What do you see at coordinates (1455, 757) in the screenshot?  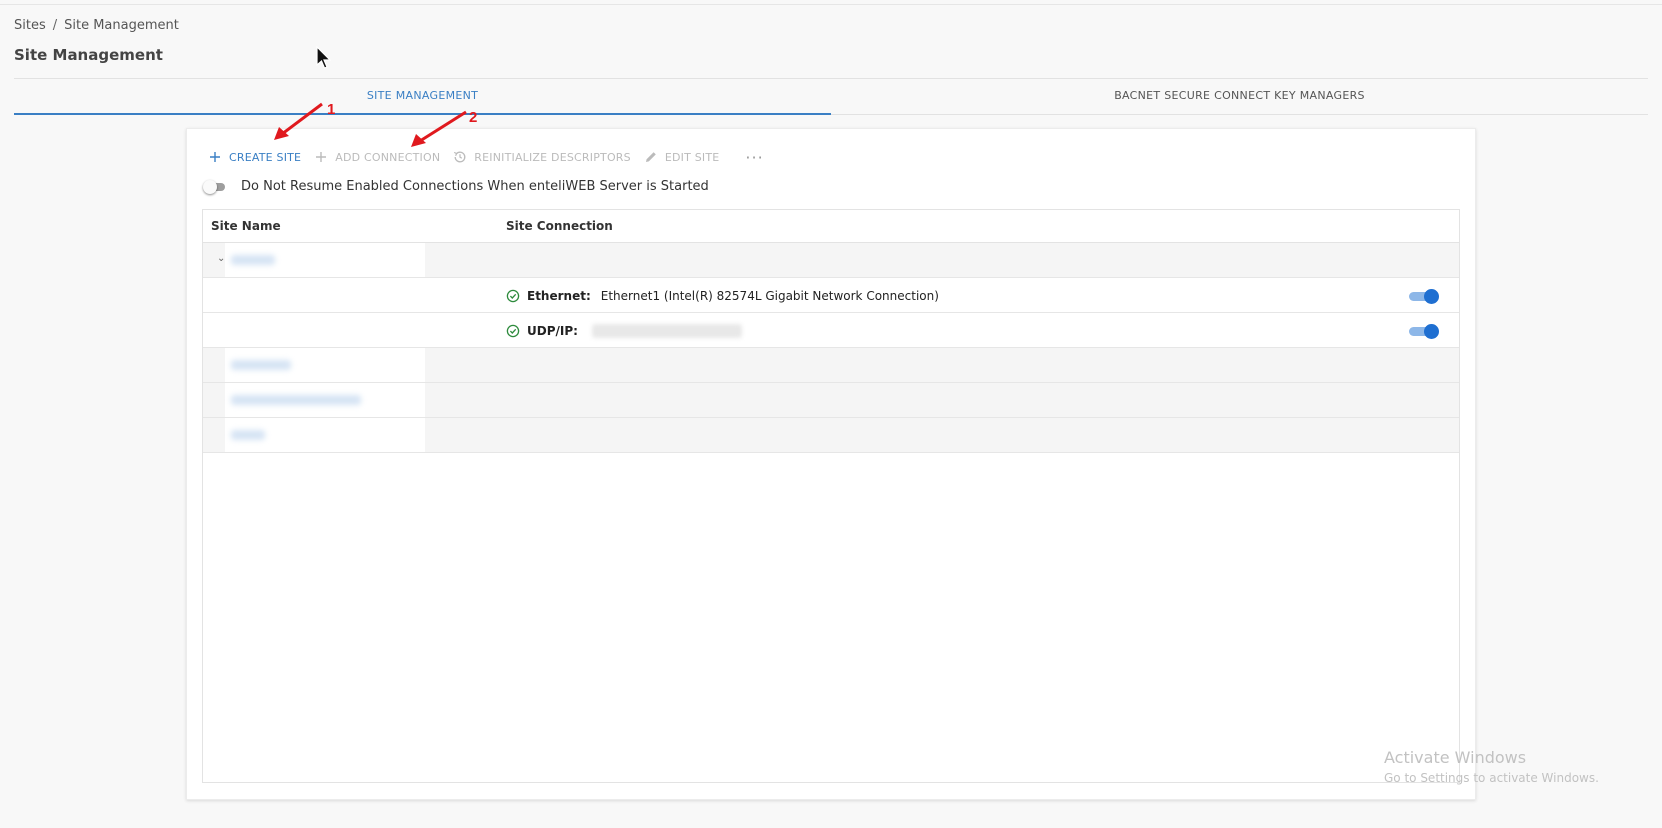 I see `watermark-title: Activate Windows` at bounding box center [1455, 757].